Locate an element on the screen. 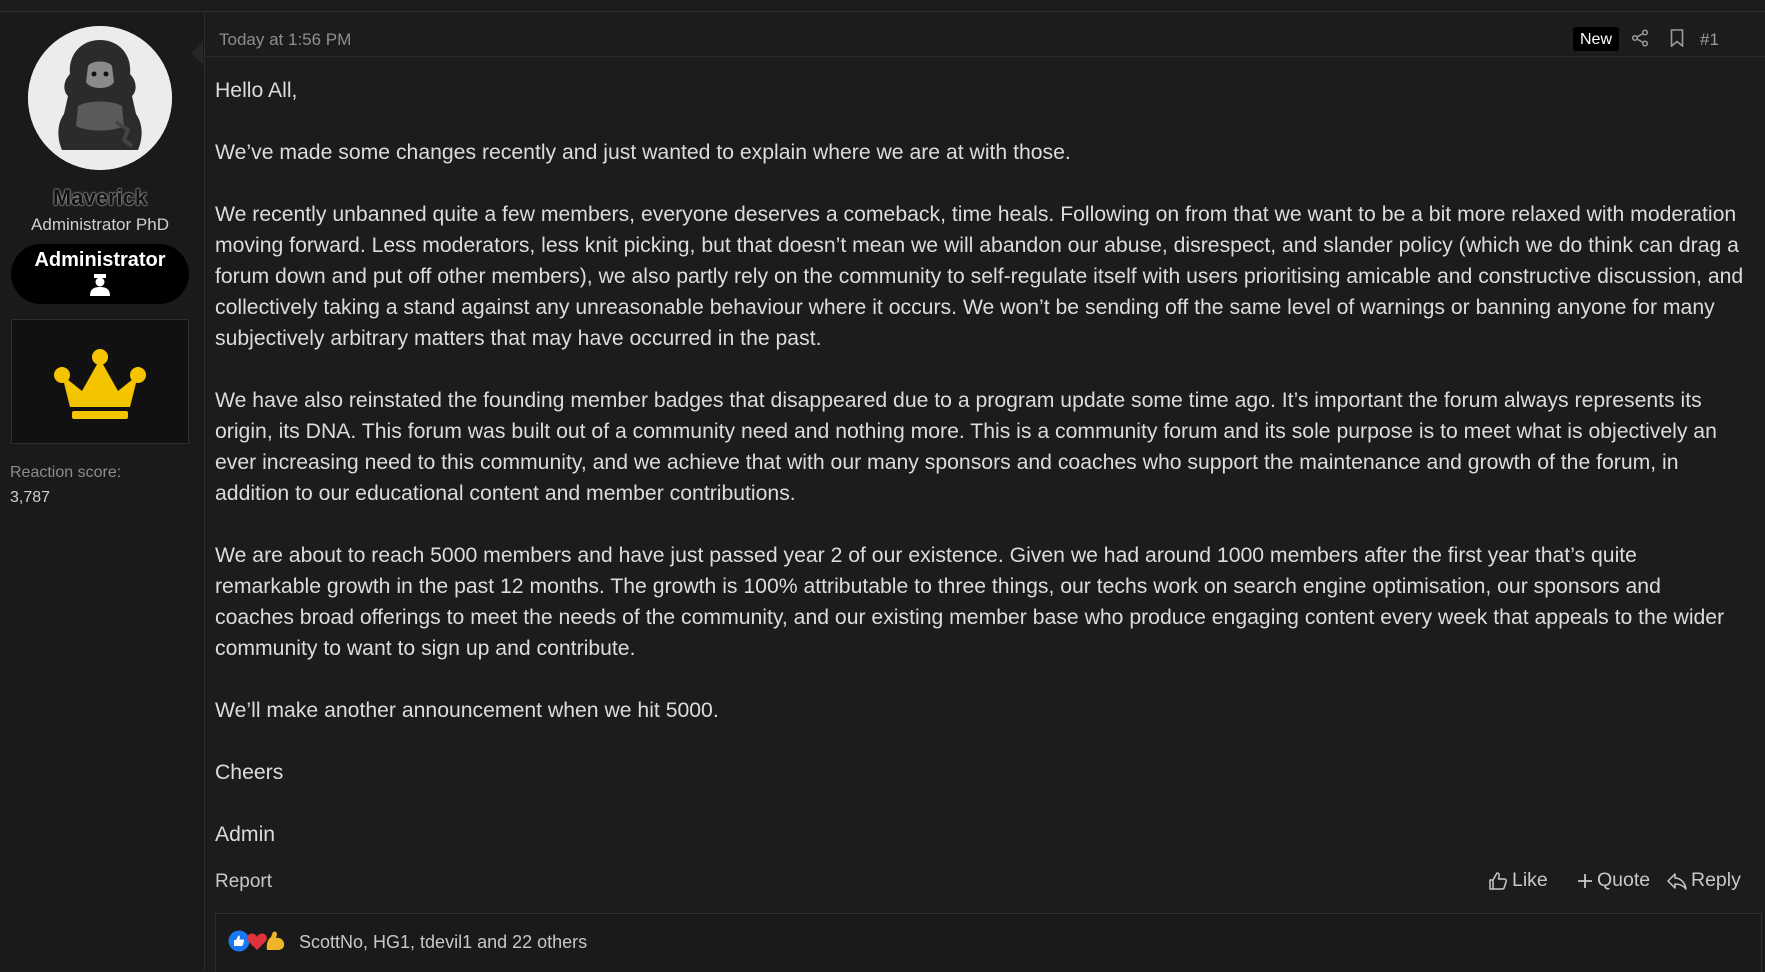 The height and width of the screenshot is (972, 1765). like-label: Like is located at coordinates (1530, 880).